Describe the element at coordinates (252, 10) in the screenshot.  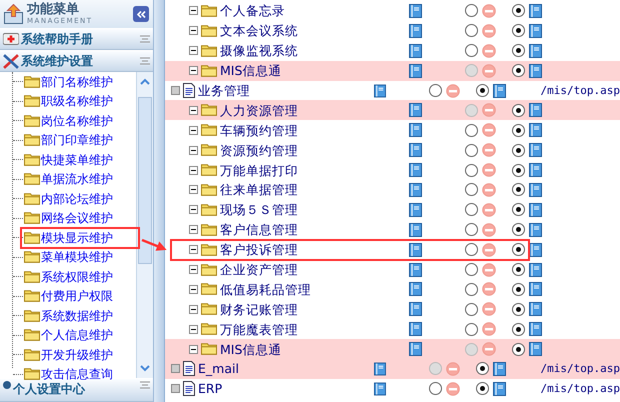
I see `module-name: 个人备忘录` at that location.